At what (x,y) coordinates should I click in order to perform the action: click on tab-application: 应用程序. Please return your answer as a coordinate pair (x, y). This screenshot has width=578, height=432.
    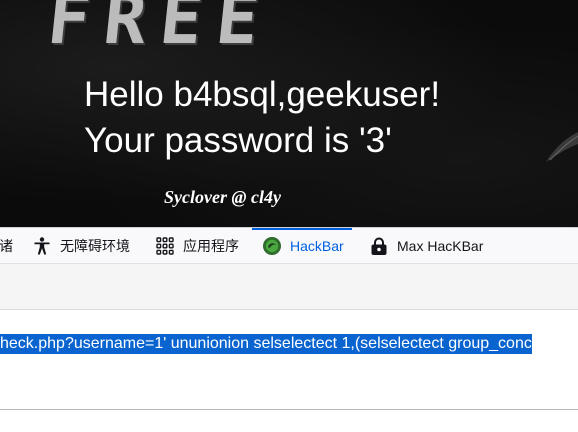
    Looking at the image, I should click on (197, 246).